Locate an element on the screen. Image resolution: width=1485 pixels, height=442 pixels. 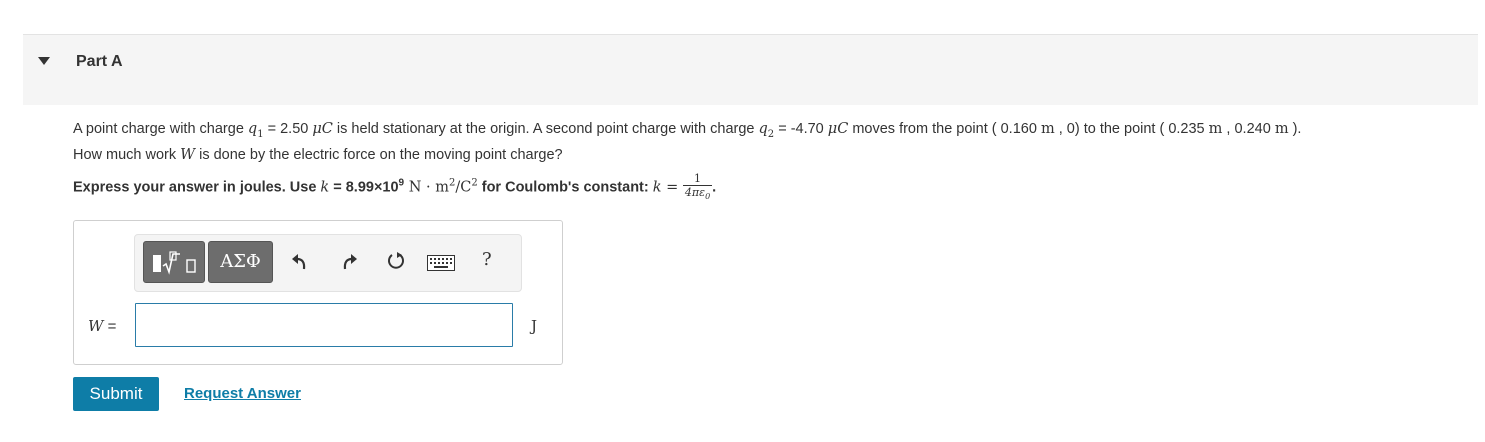
answer-box: ΑΣΦ ? W = J is located at coordinates (318, 292).